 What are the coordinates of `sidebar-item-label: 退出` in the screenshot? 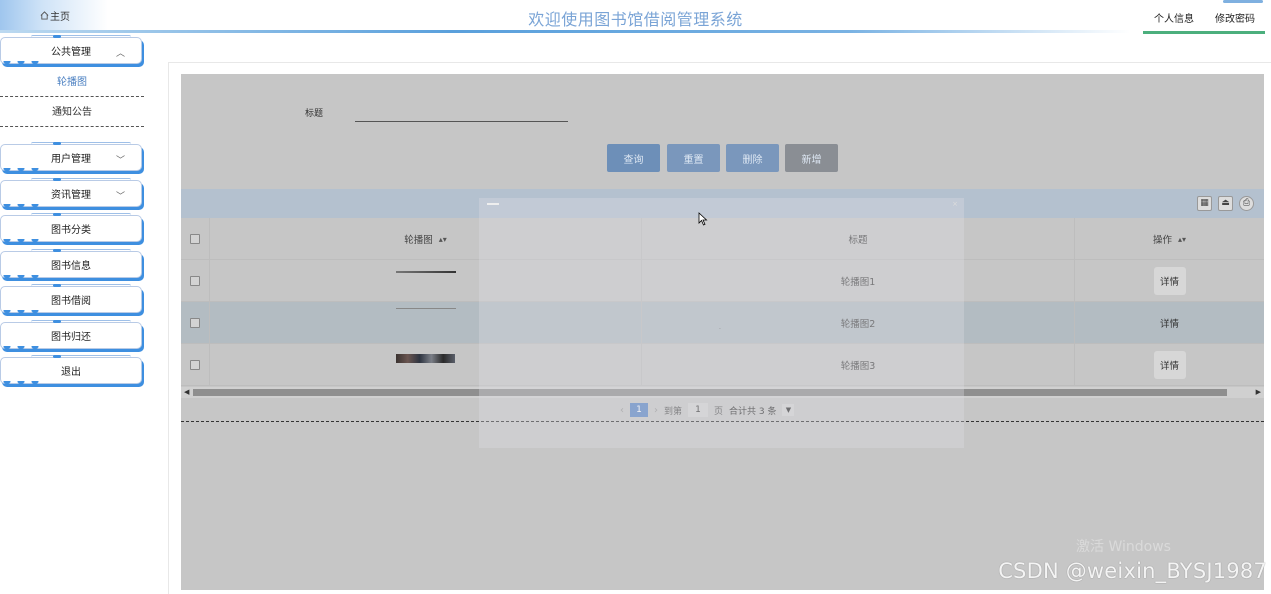 It's located at (71, 372).